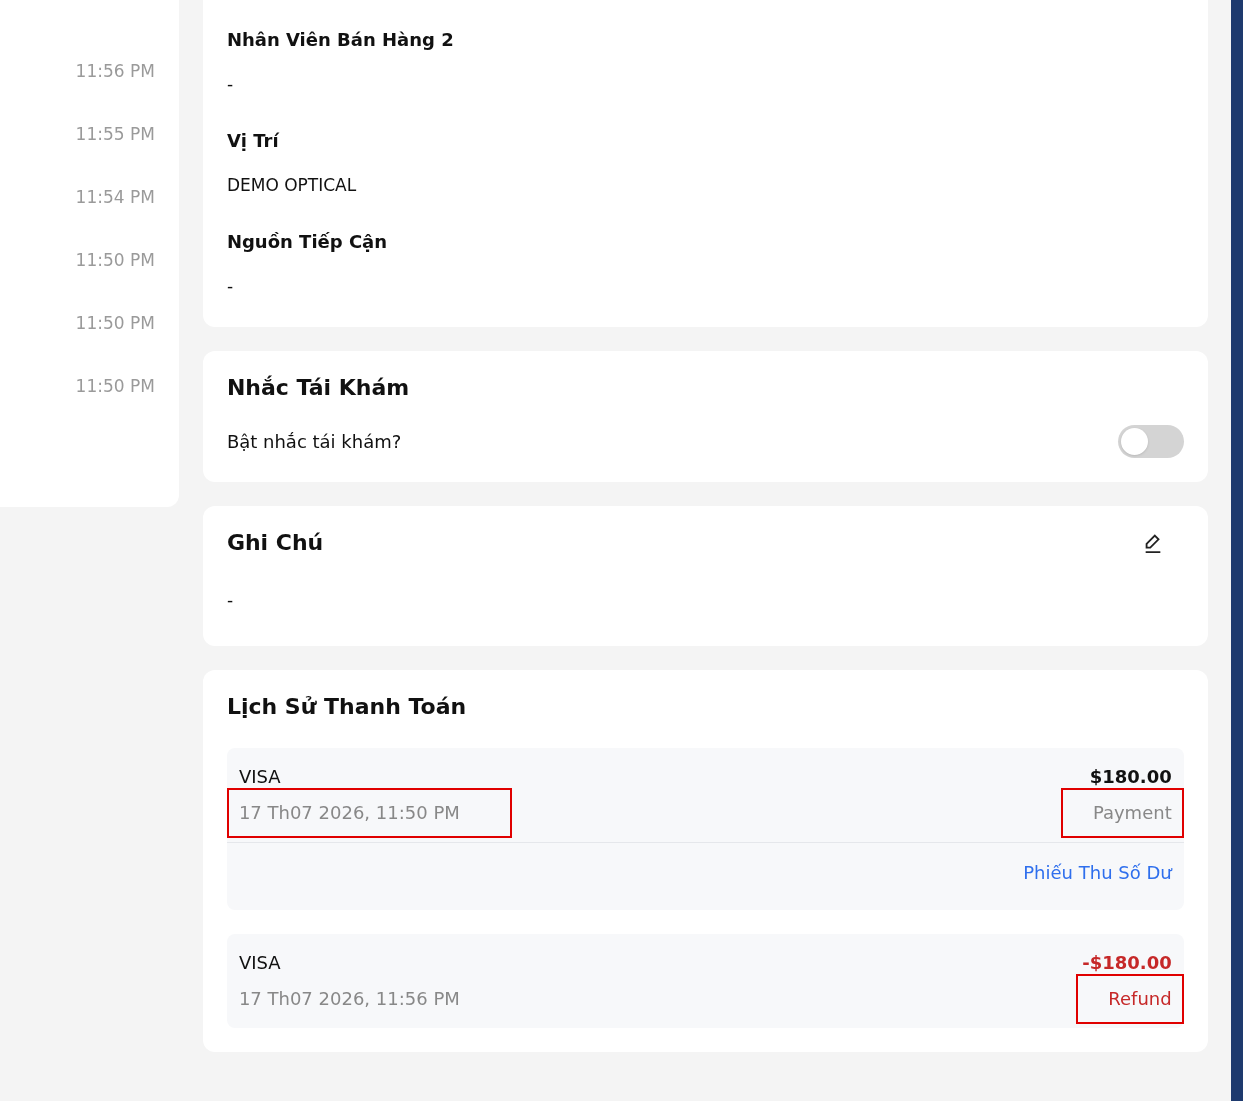  I want to click on time-label: 11:54 PM, so click(115, 197).